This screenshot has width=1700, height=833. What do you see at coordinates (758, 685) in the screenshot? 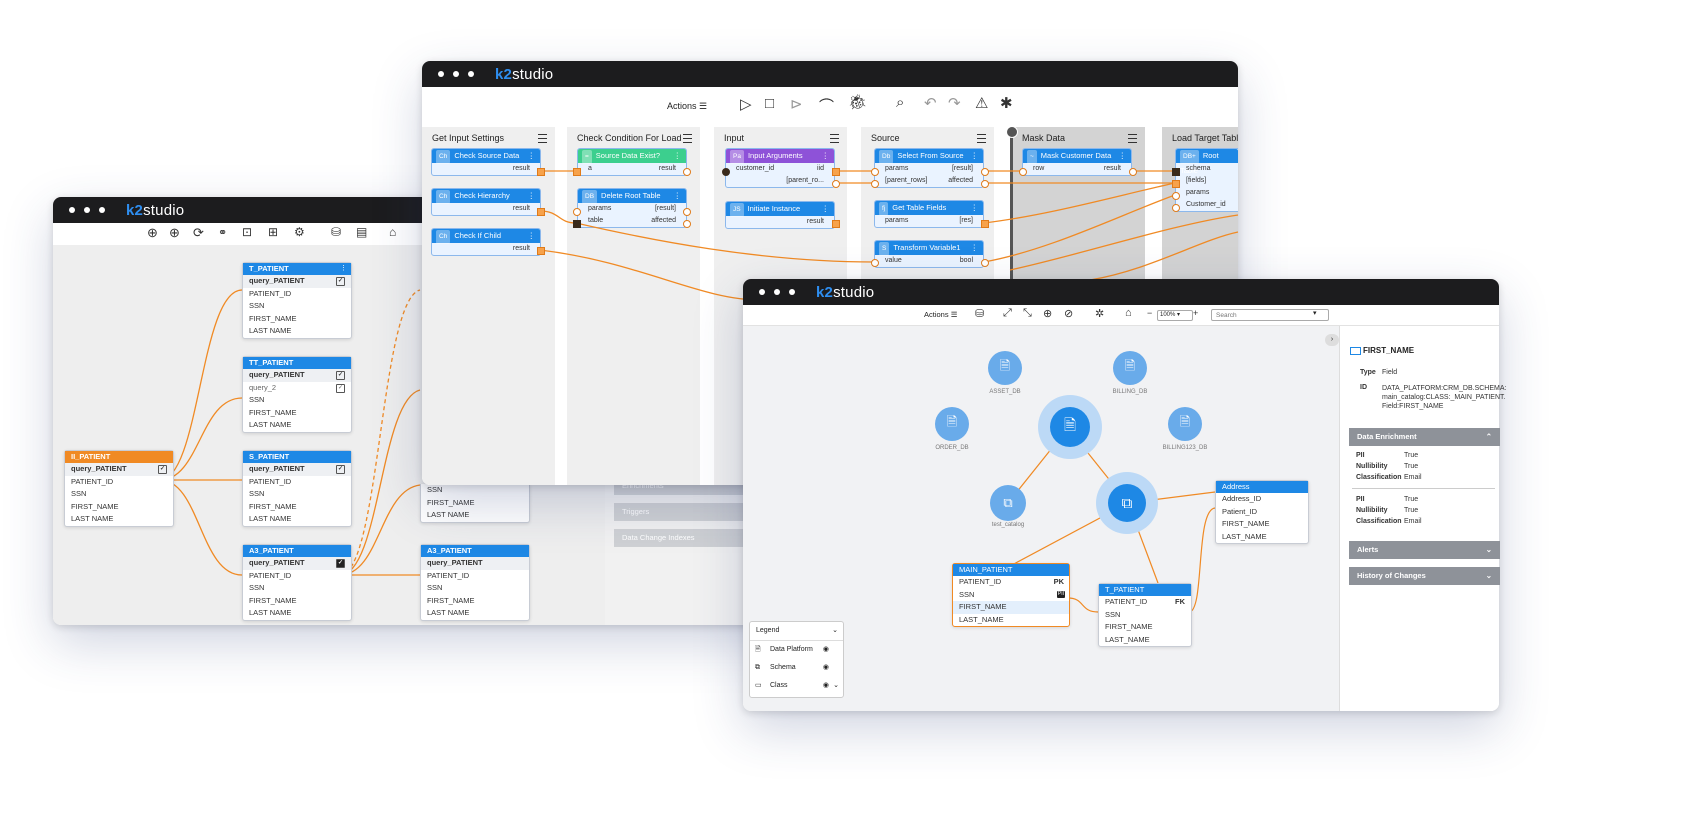
I see `class-icon: ▭` at bounding box center [758, 685].